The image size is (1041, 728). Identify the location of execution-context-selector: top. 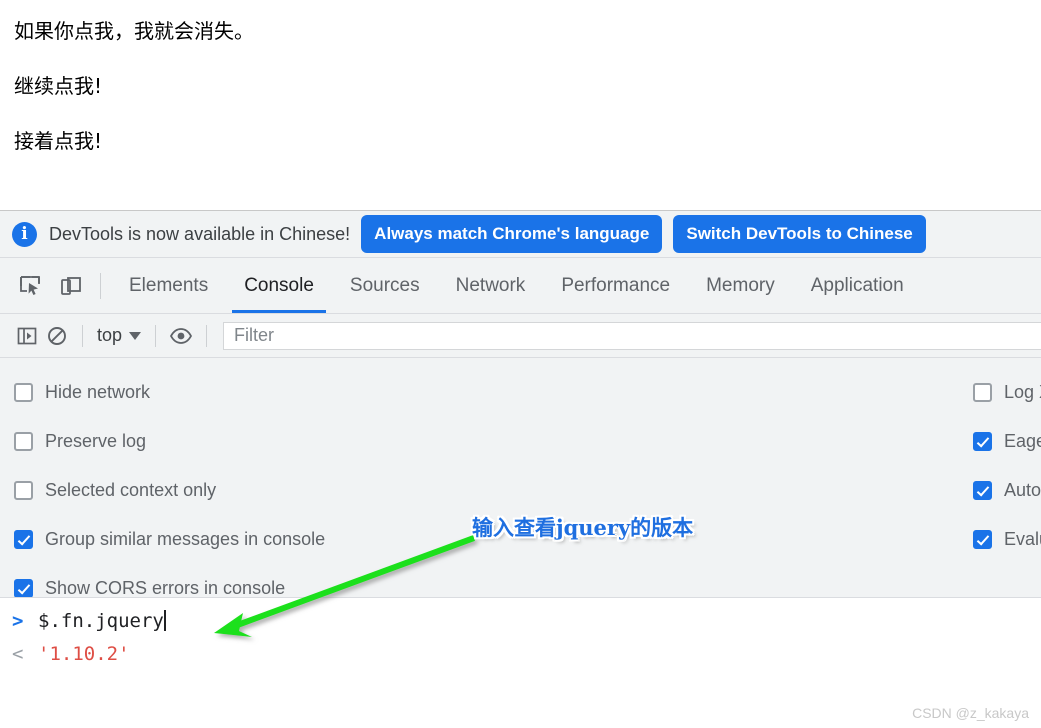
(119, 335).